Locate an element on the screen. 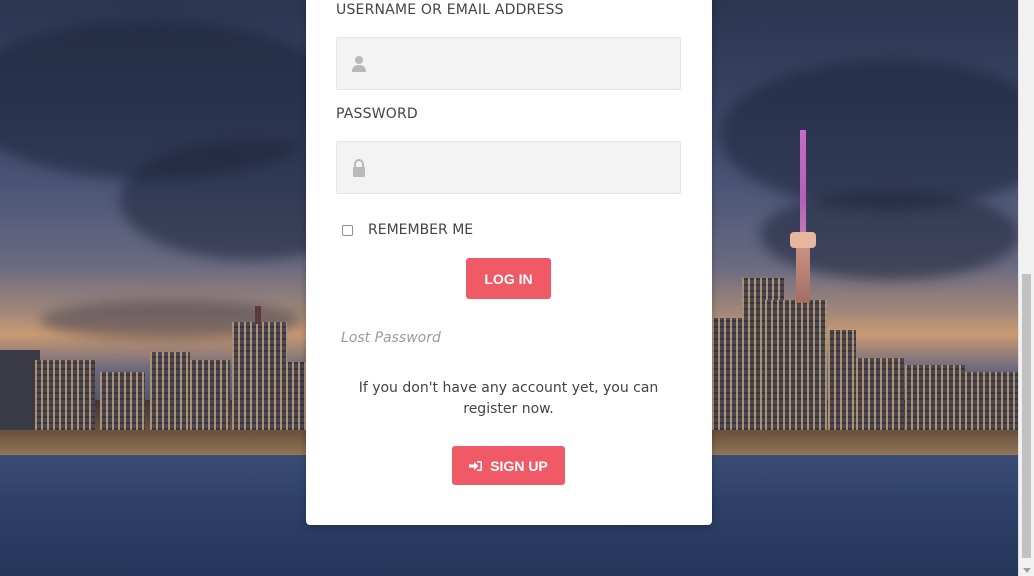 The width and height of the screenshot is (1034, 576). password-input is located at coordinates (524, 167).